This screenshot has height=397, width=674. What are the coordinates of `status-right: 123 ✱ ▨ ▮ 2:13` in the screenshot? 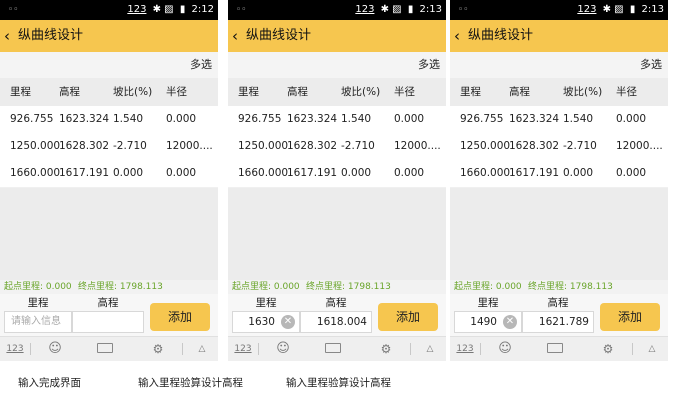 It's located at (619, 10).